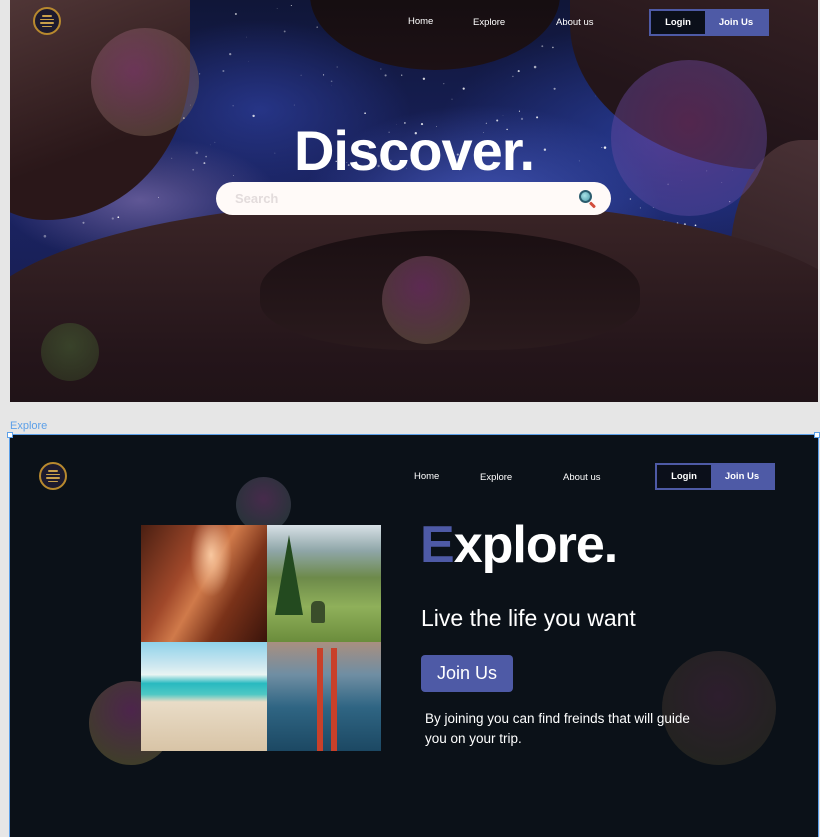  Describe the element at coordinates (437, 545) in the screenshot. I see `explore-title-accent: E` at that location.